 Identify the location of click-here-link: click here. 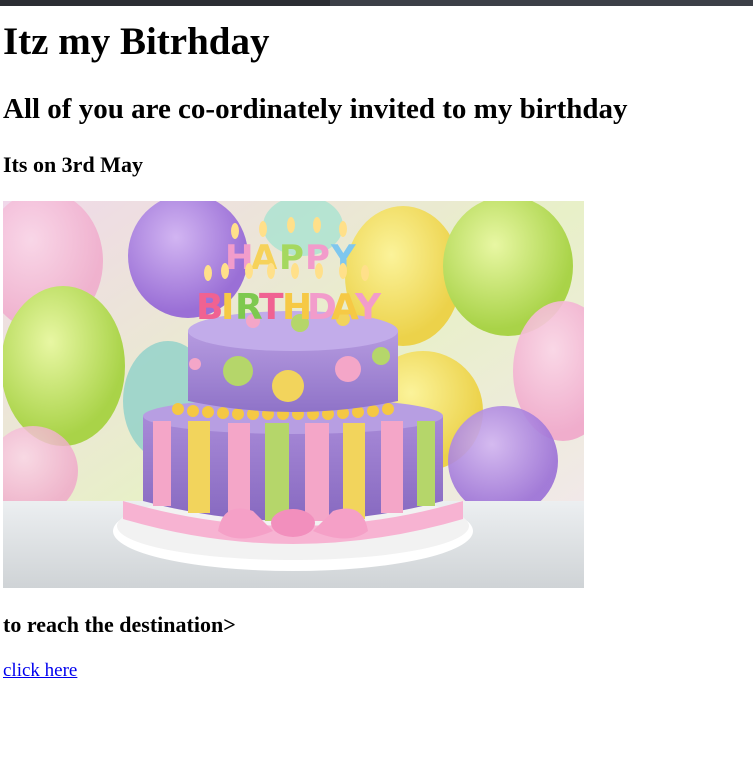
(40, 671).